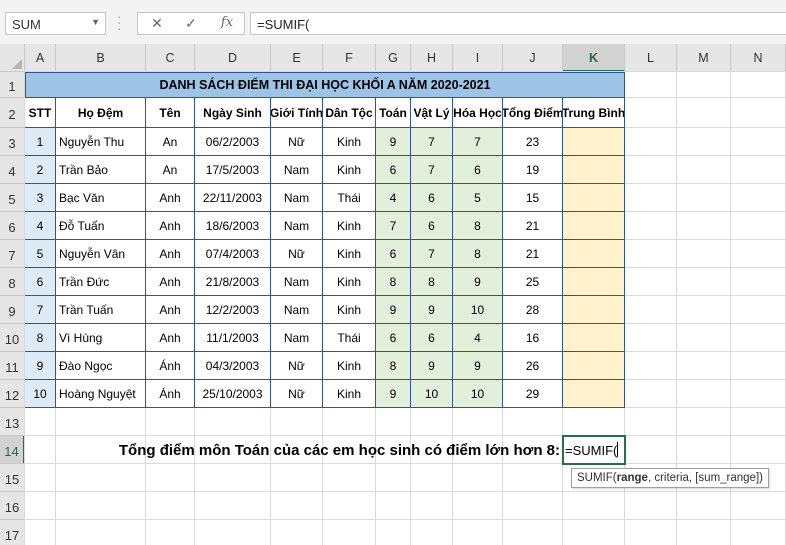 The image size is (786, 545). I want to click on tooltip-arg-range: range, so click(632, 478).